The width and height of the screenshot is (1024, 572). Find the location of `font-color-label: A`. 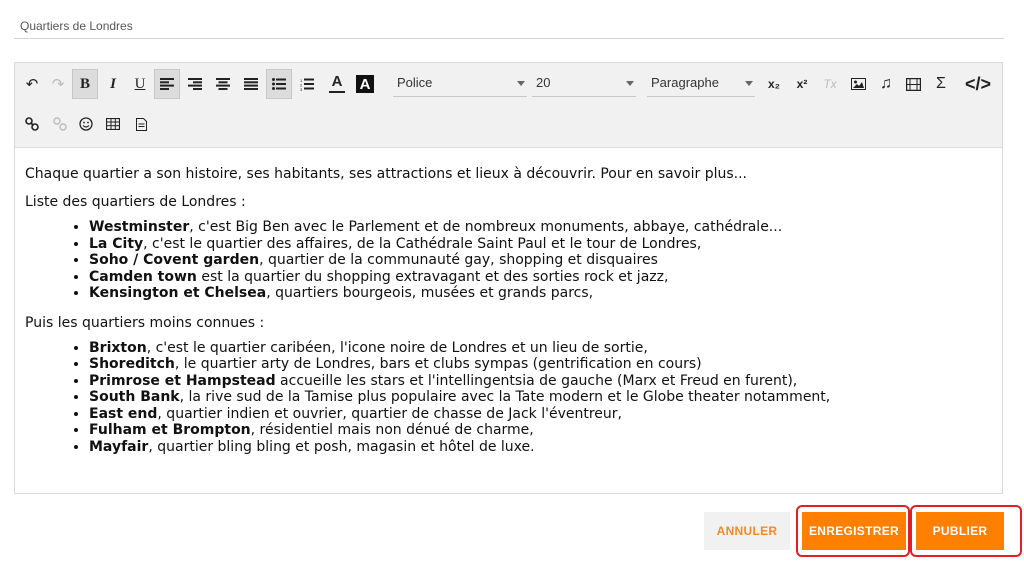

font-color-label: A is located at coordinates (337, 81).